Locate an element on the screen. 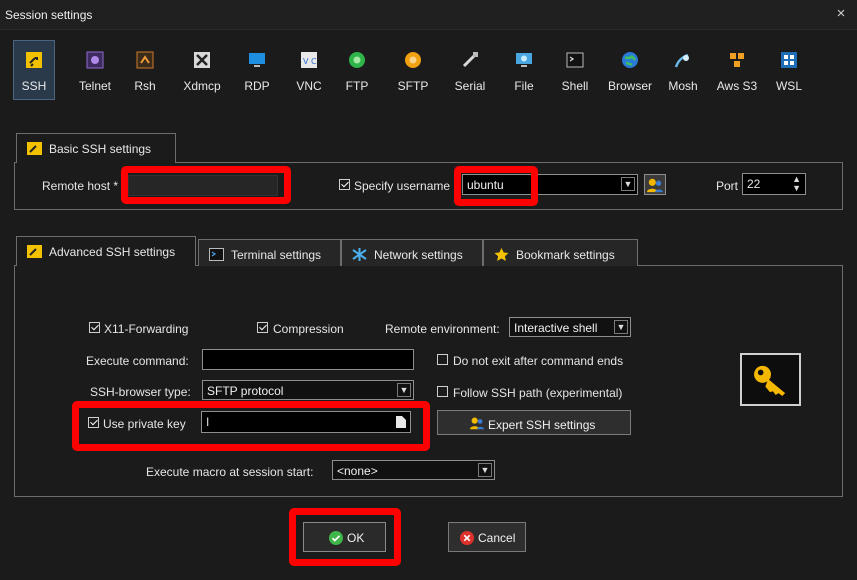  protocol-ftp: FTP is located at coordinates (357, 71).